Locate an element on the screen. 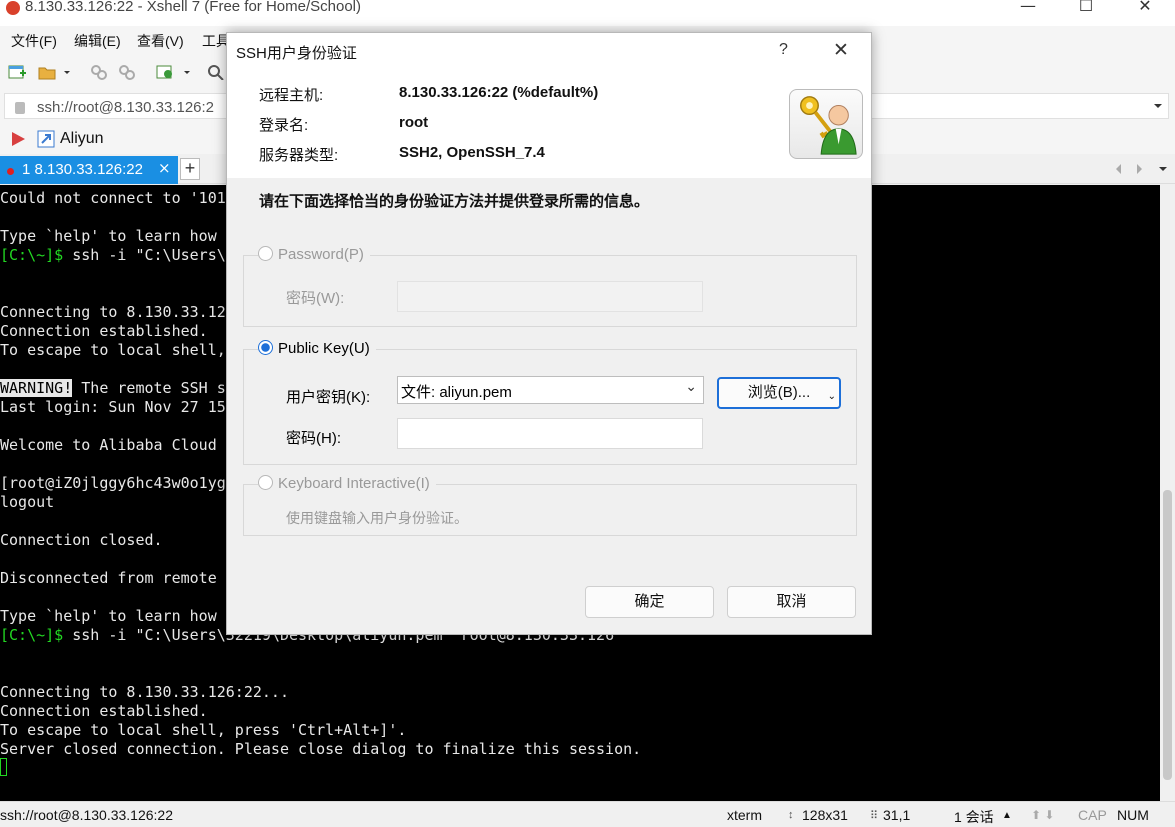 This screenshot has width=1175, height=827. terminal-scrollbar is located at coordinates (1167, 493).